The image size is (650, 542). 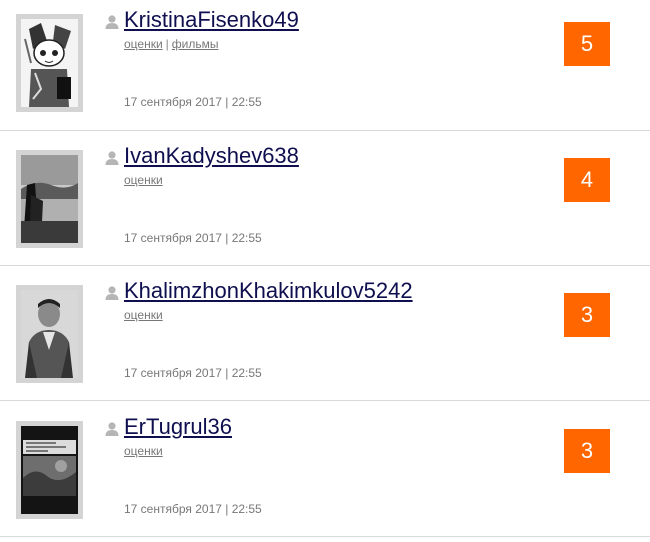 What do you see at coordinates (587, 180) in the screenshot?
I see `score-badge: 4` at bounding box center [587, 180].